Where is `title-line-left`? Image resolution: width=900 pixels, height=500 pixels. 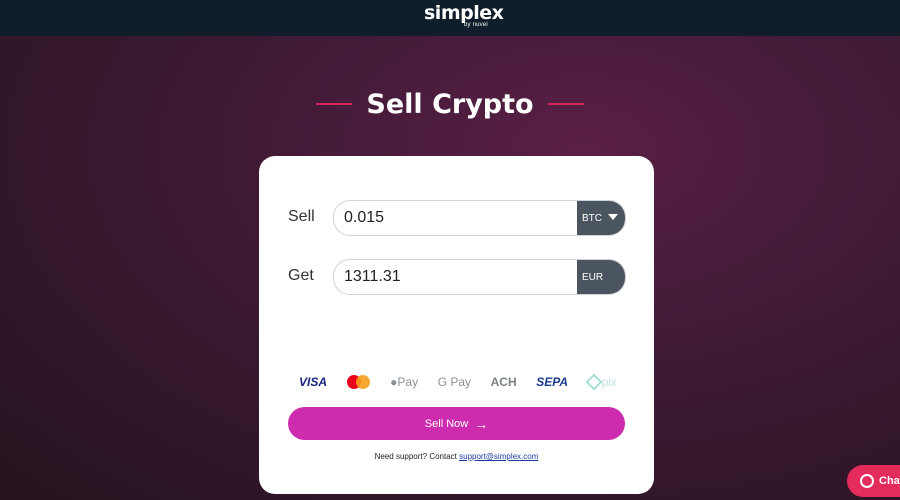 title-line-left is located at coordinates (334, 104).